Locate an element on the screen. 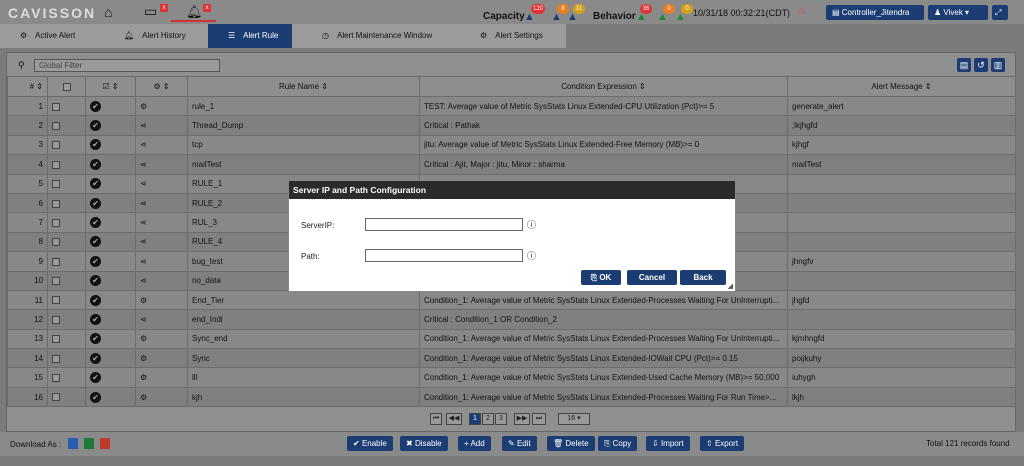 Image resolution: width=1024 pixels, height=466 pixels. edit-button: ✎ Edit is located at coordinates (519, 443).